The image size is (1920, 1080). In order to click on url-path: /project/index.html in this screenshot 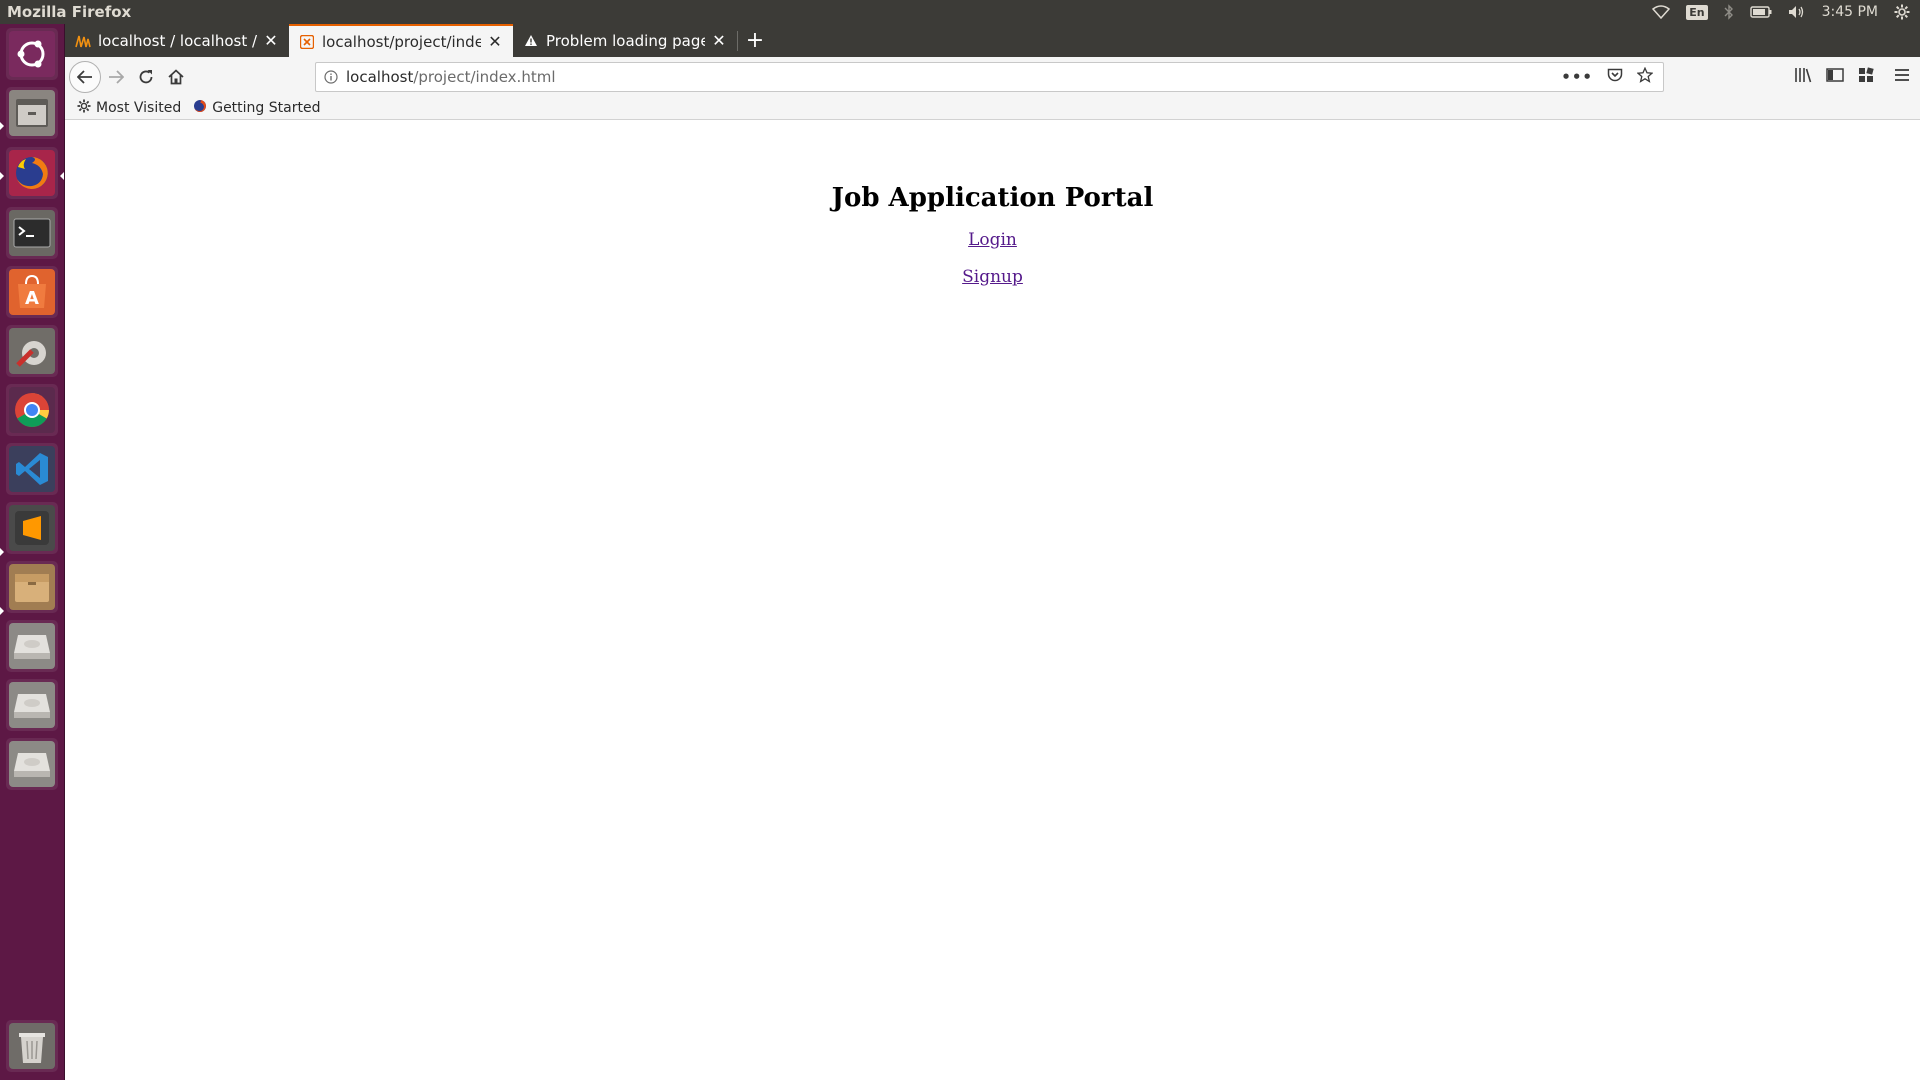, I will do `click(484, 77)`.